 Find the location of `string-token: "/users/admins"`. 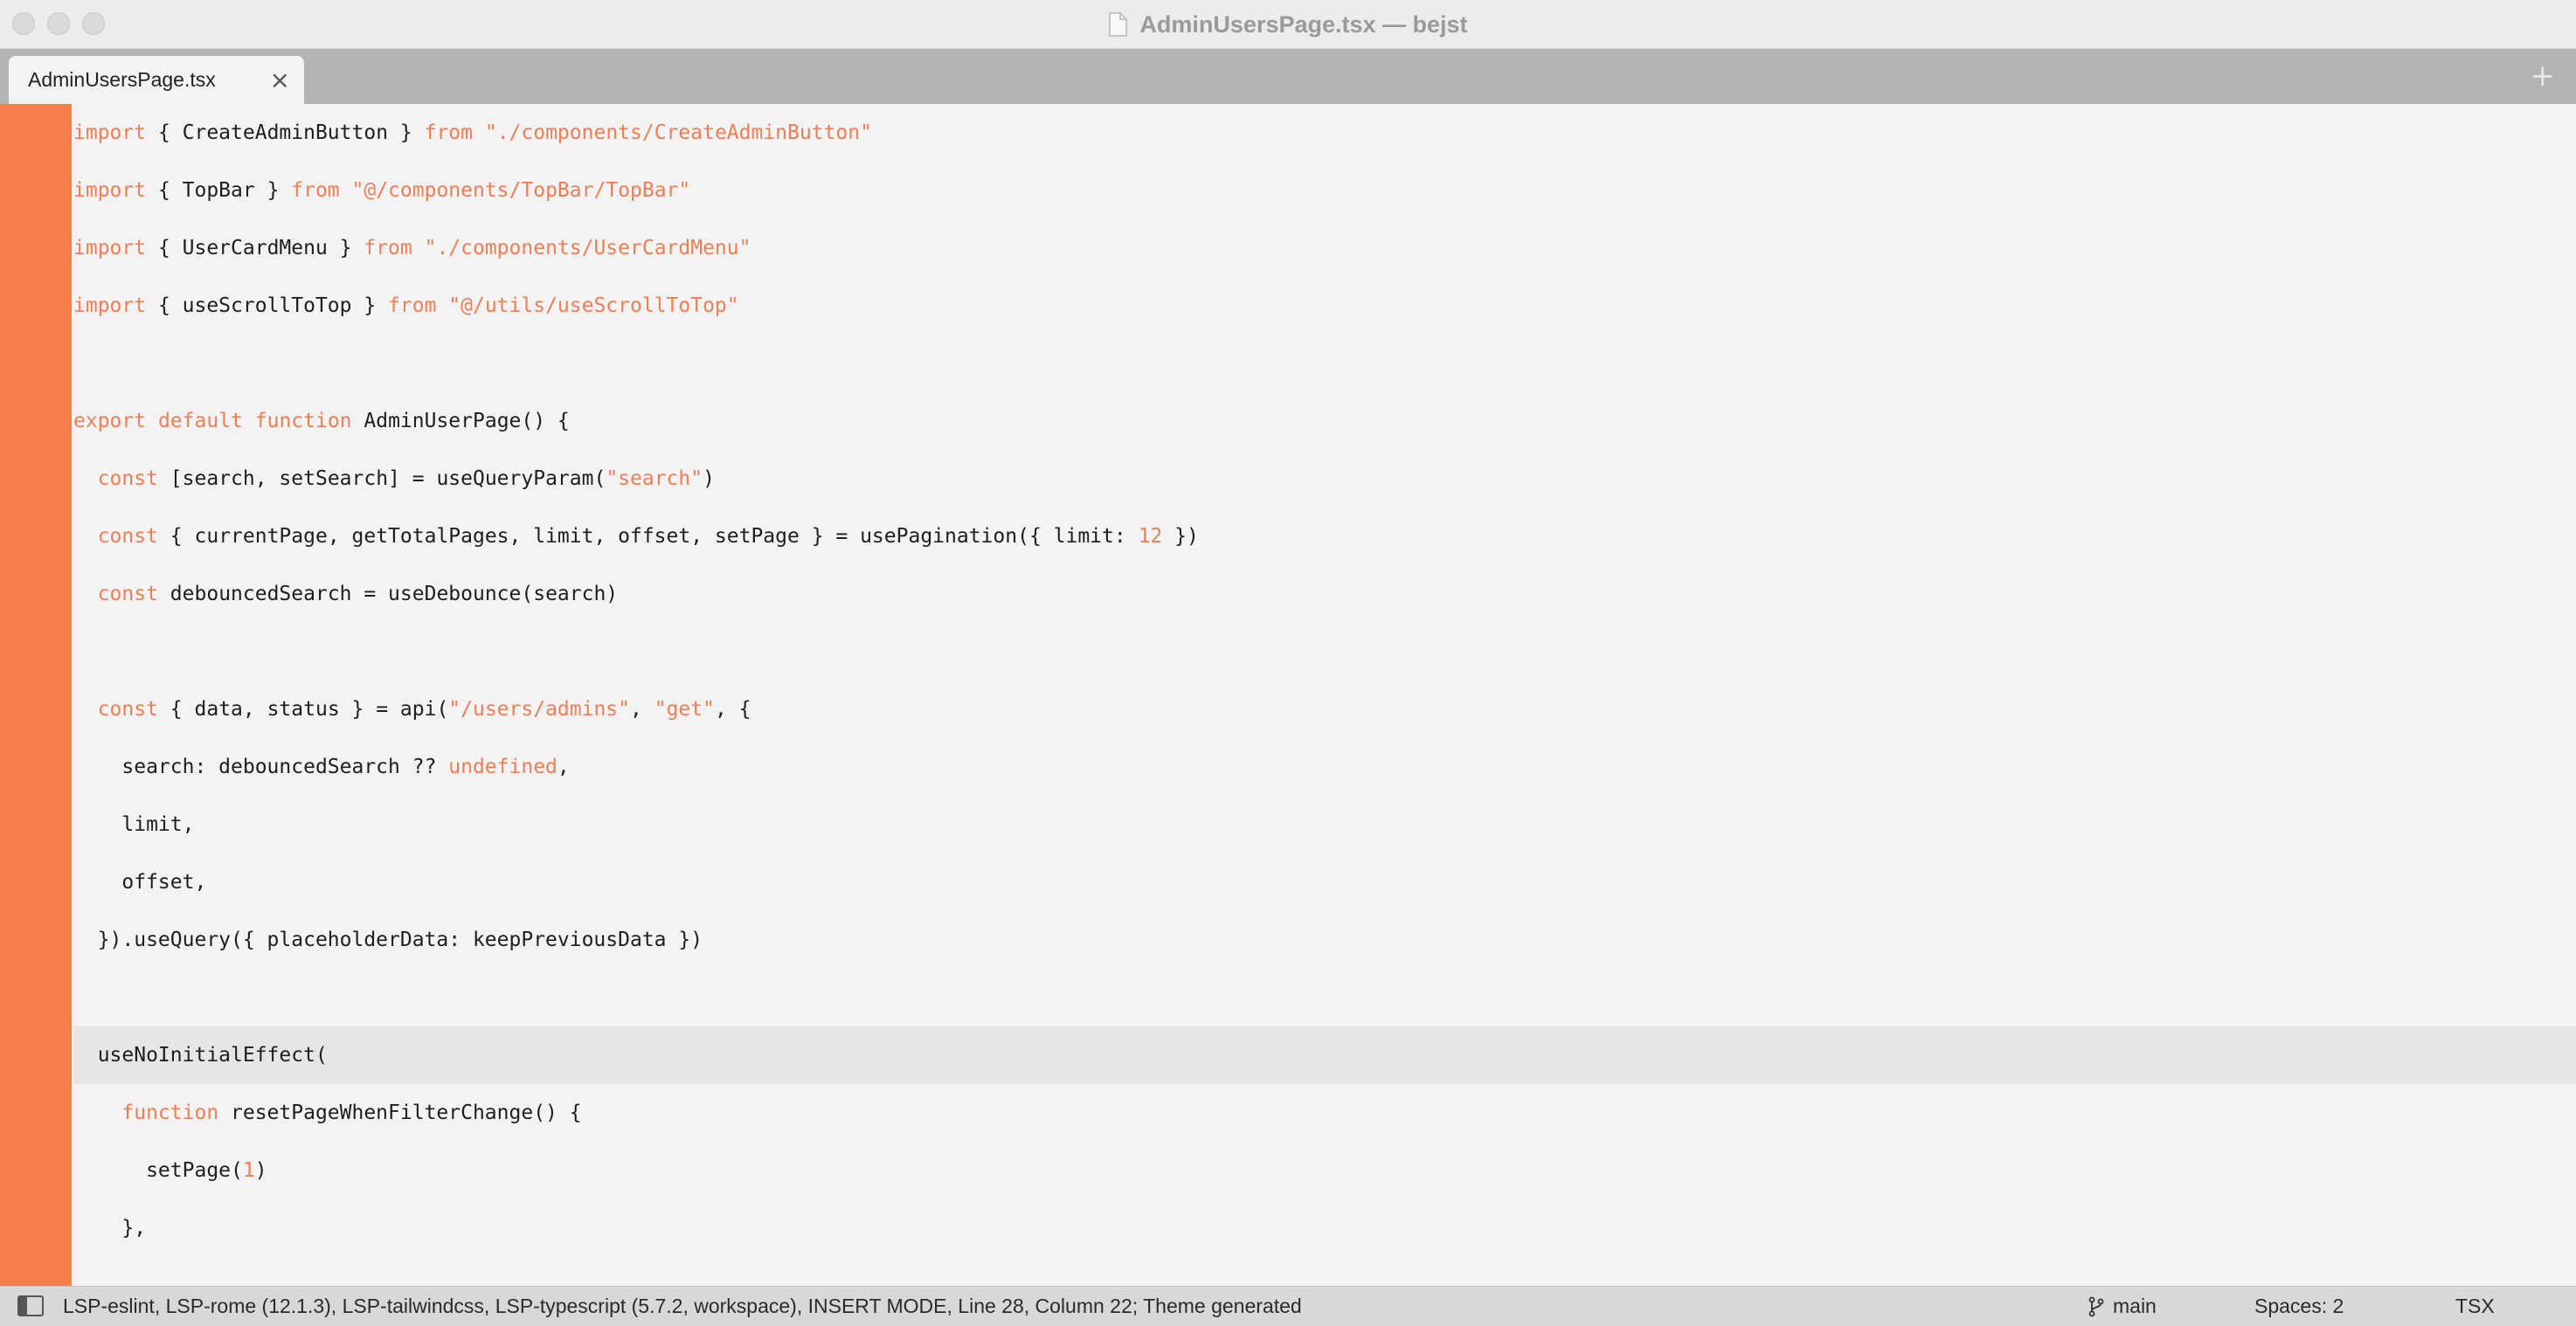

string-token: "/users/admins" is located at coordinates (539, 709).